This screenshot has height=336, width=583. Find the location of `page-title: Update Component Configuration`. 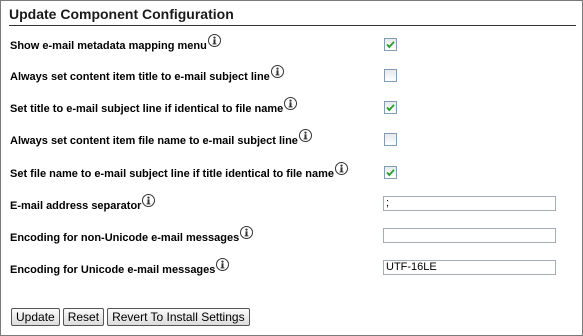

page-title: Update Component Configuration is located at coordinates (121, 14).